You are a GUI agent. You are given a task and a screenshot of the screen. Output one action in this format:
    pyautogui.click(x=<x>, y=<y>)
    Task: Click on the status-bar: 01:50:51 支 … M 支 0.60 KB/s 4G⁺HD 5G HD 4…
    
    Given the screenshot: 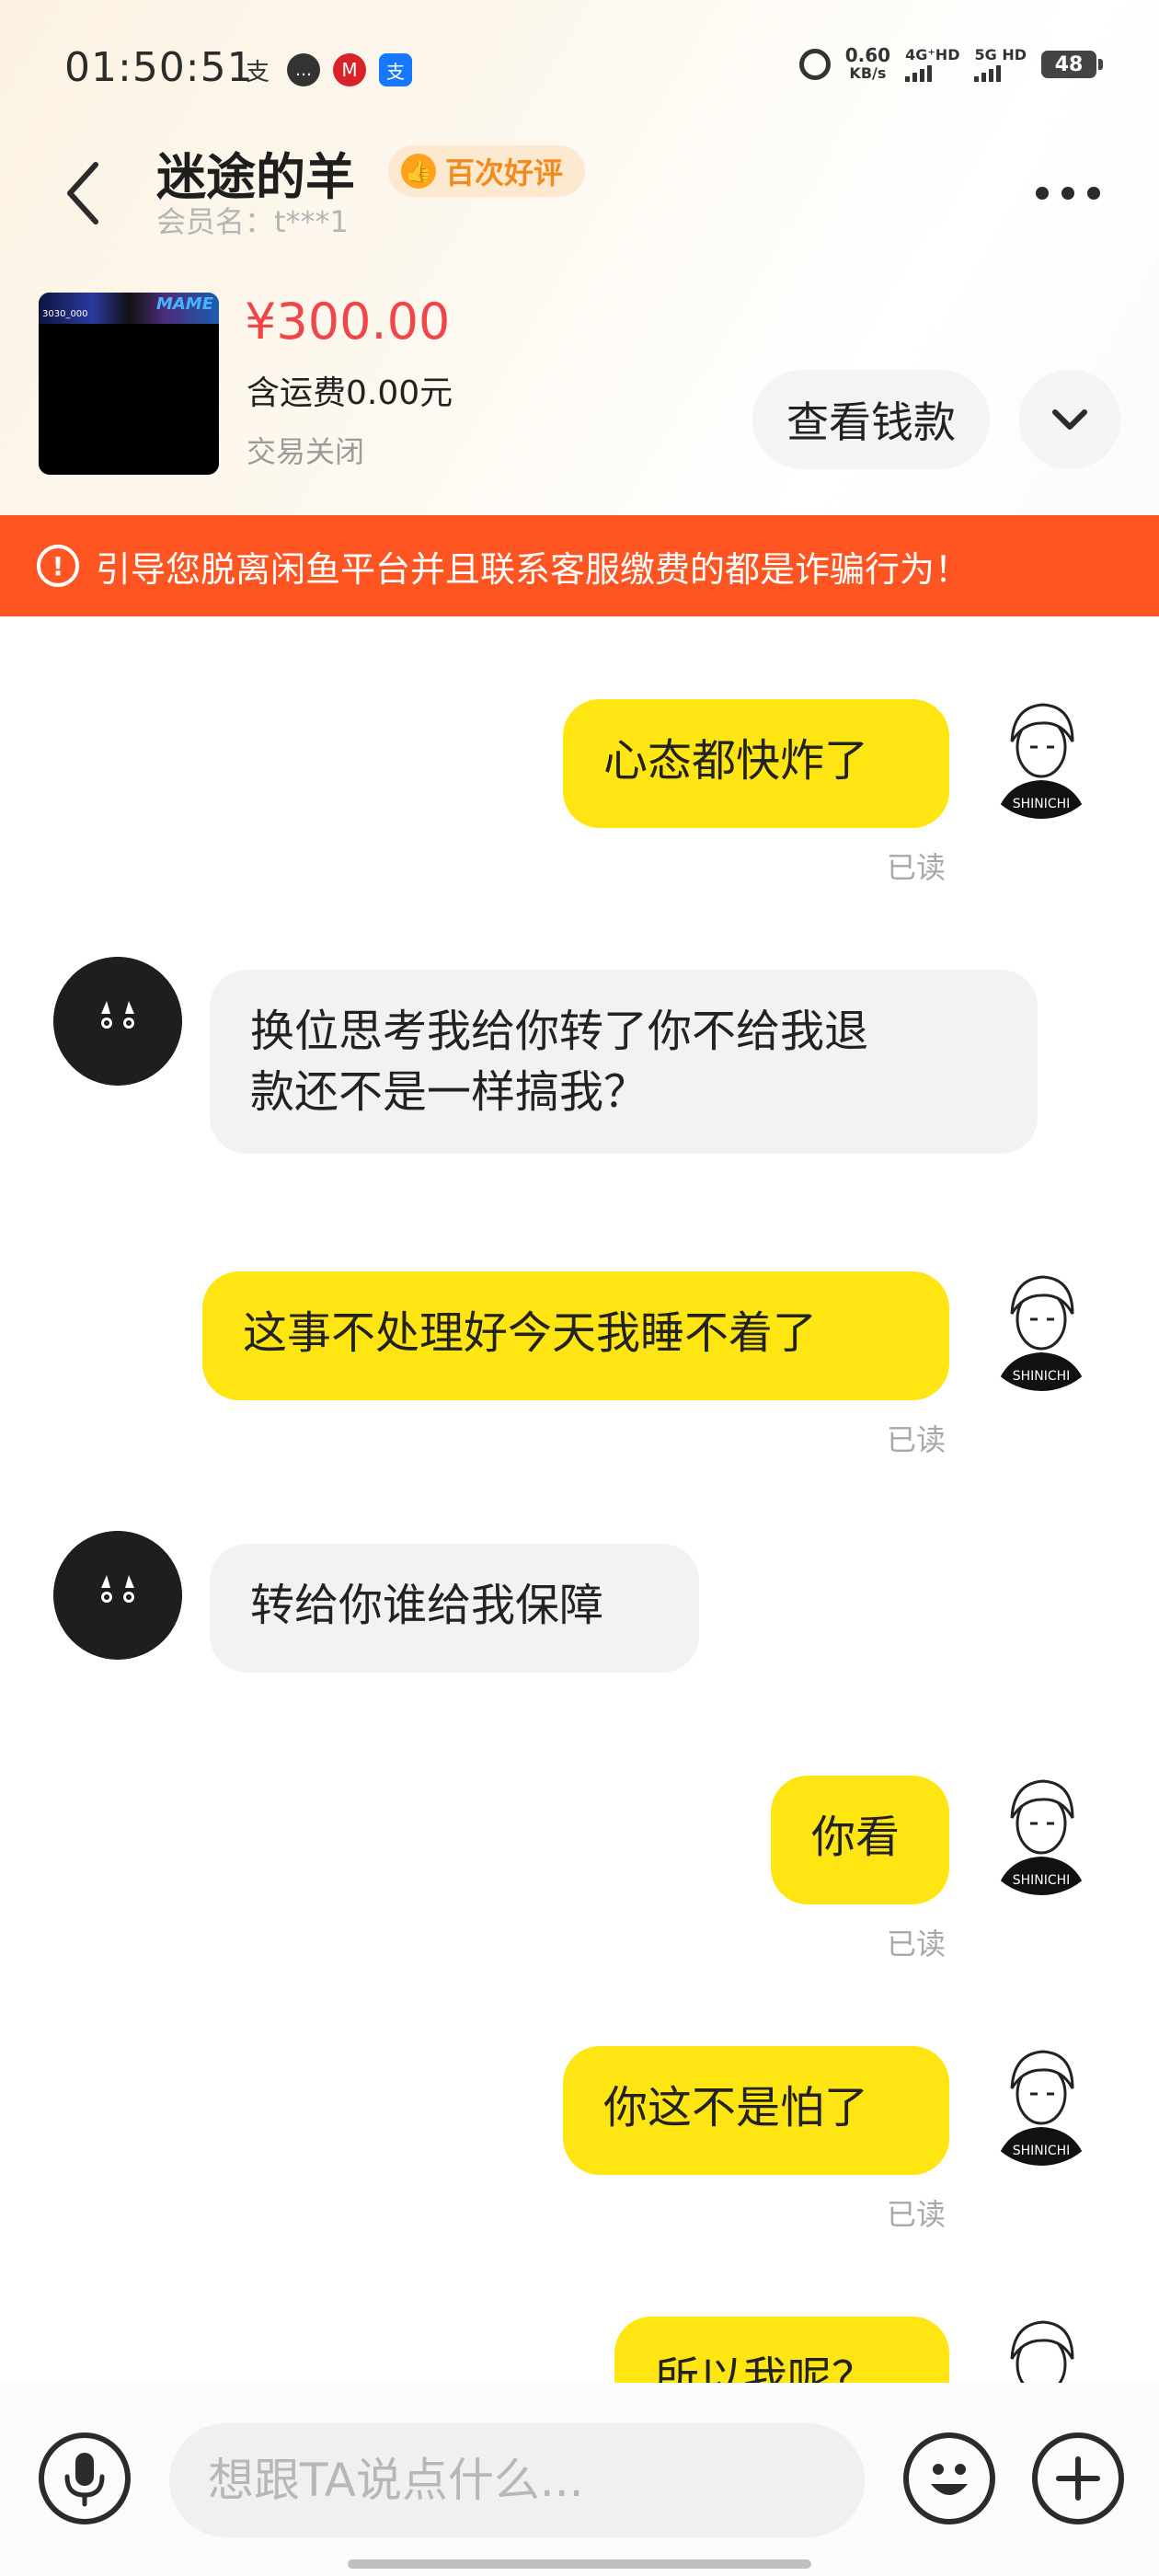 What is the action you would take?
    pyautogui.click(x=579, y=69)
    